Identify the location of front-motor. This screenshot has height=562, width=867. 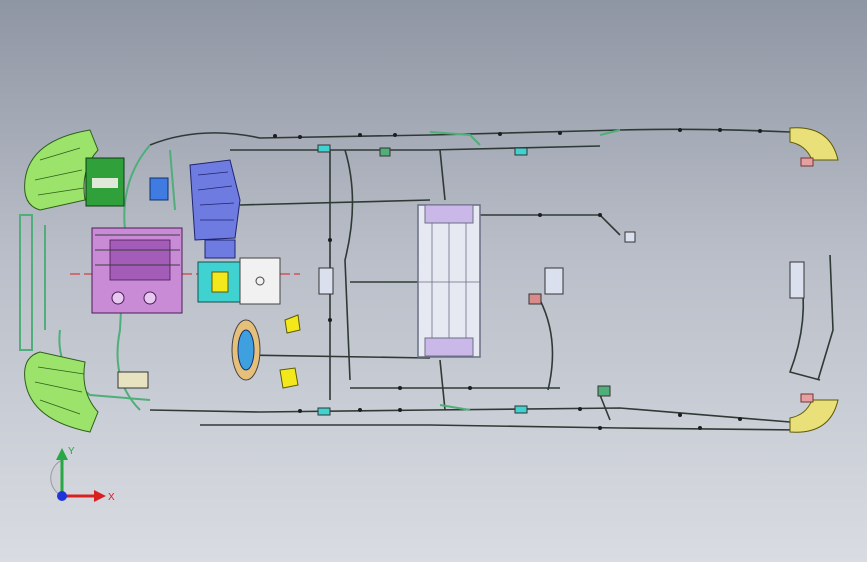
(246, 350).